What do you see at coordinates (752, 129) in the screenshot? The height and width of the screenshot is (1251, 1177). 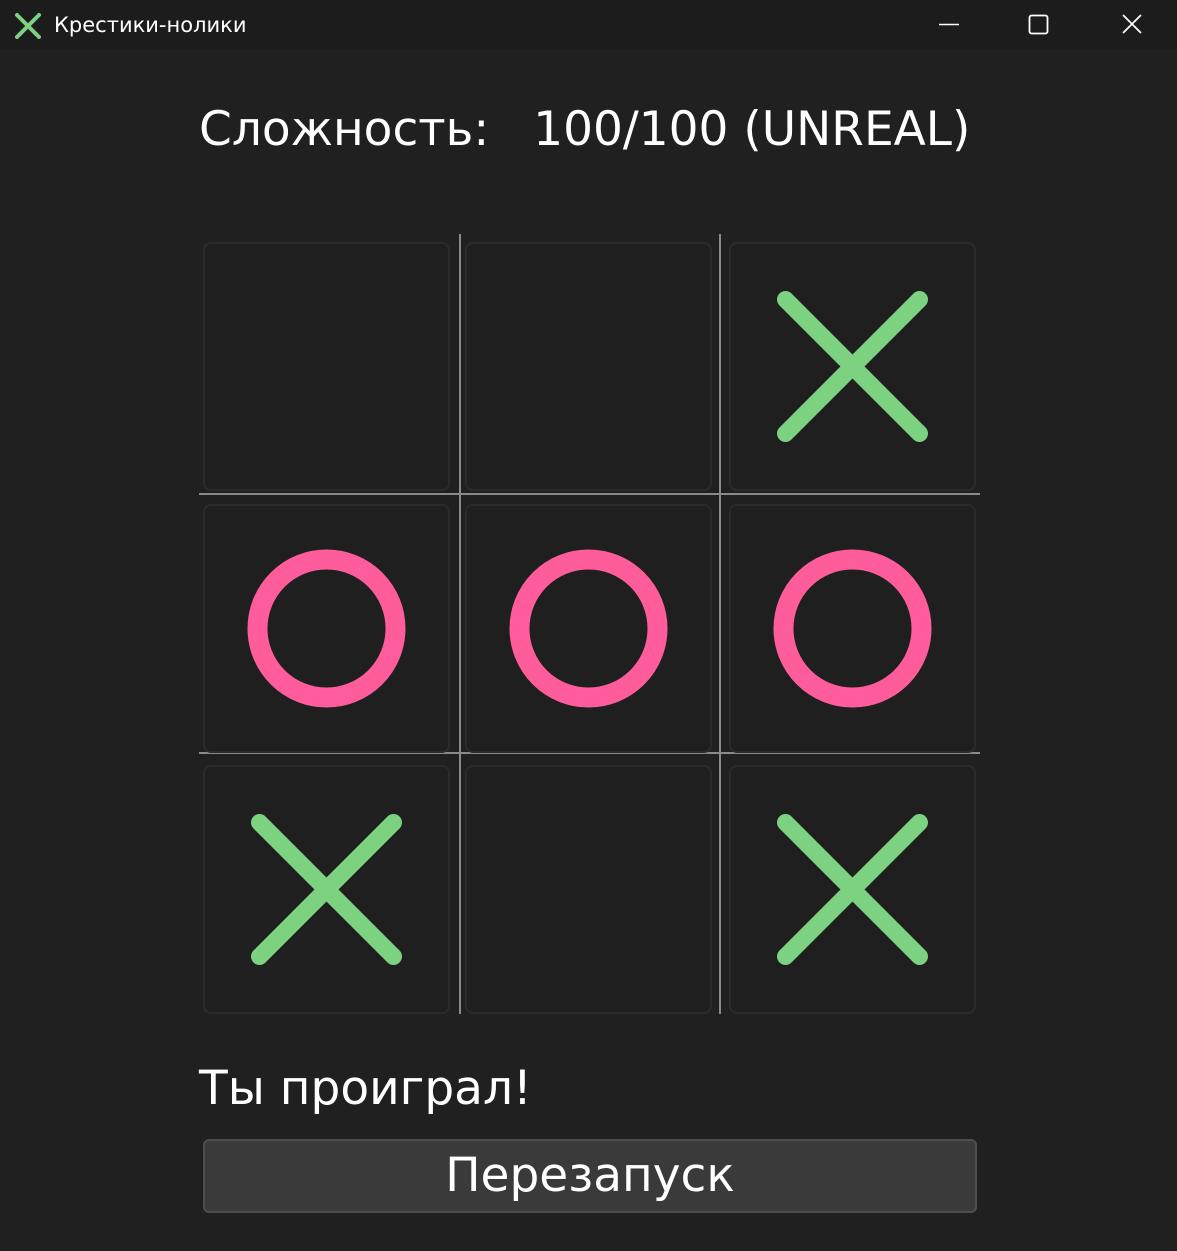 I see `difficulty-value: 100/100 (UNREAL)` at bounding box center [752, 129].